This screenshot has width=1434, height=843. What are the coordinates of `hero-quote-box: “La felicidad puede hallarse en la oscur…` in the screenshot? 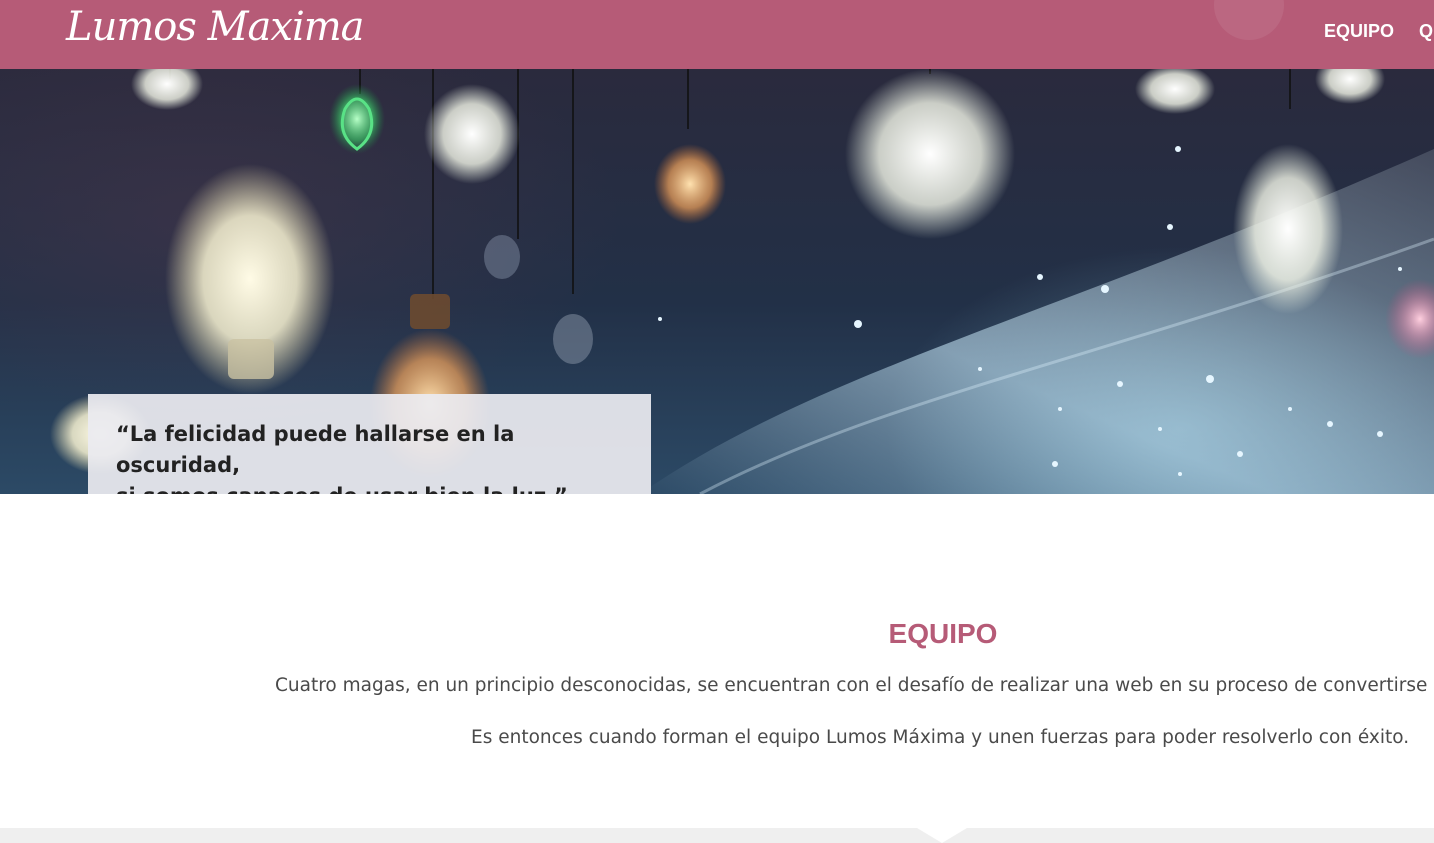 It's located at (369, 444).